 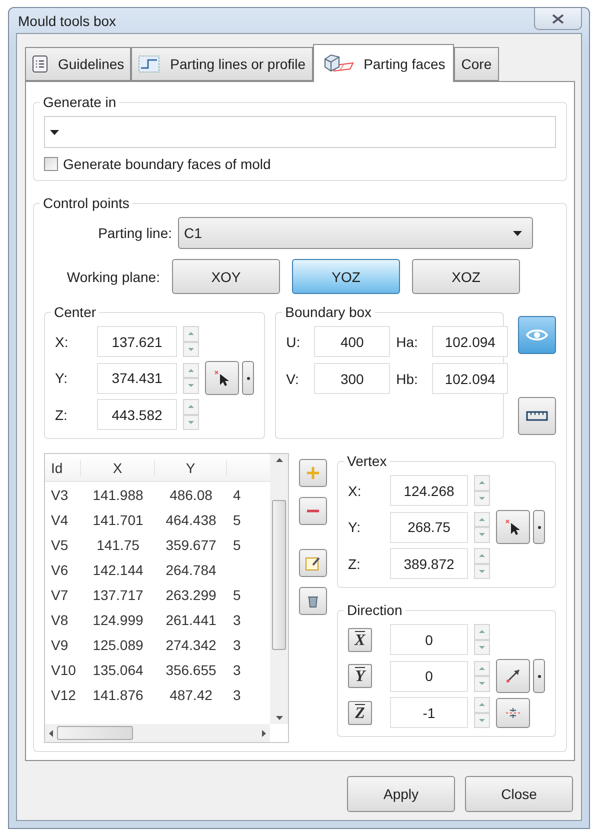 I want to click on group-title: Center, so click(x=75, y=312).